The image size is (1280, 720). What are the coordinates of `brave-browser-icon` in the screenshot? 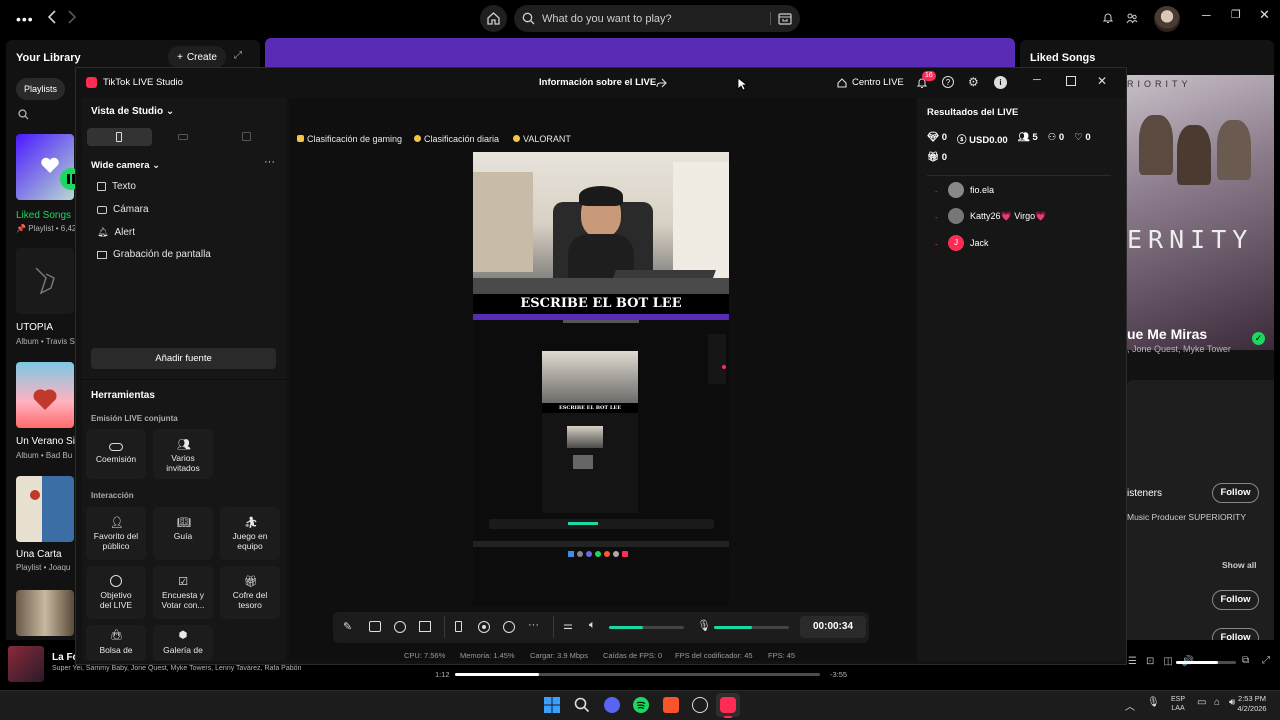 It's located at (671, 705).